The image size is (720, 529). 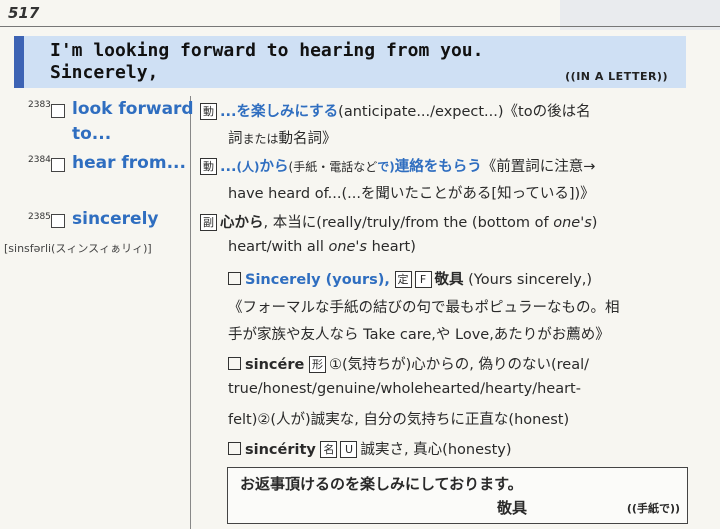 What do you see at coordinates (24, 13) in the screenshot?
I see `page-number: 517` at bounding box center [24, 13].